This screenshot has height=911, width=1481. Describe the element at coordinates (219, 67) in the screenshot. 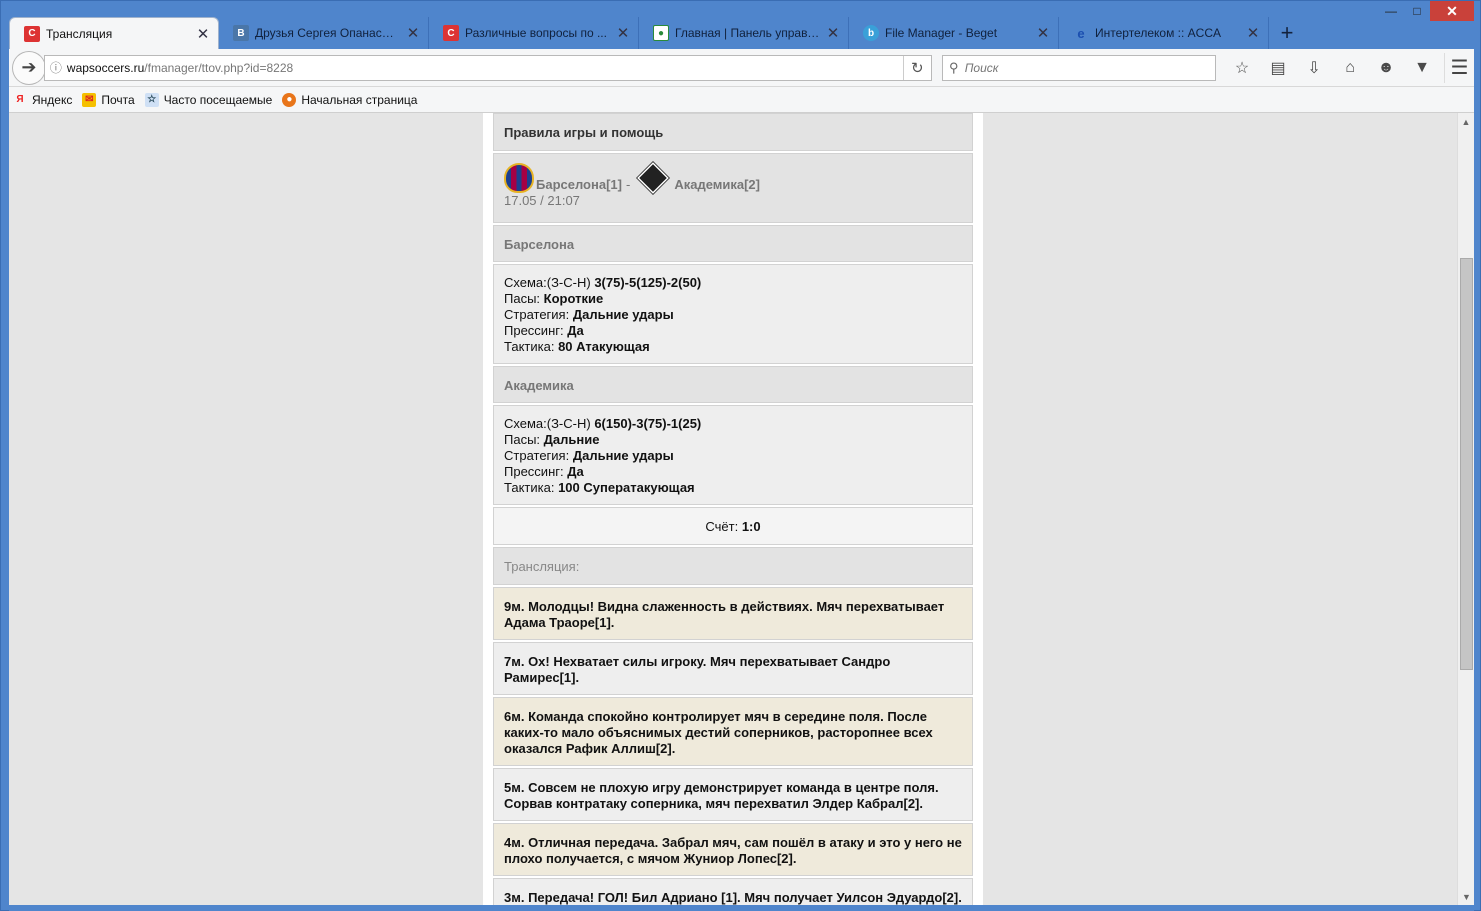

I see `url-path: /fmanager/ttov.php?id=8228` at that location.